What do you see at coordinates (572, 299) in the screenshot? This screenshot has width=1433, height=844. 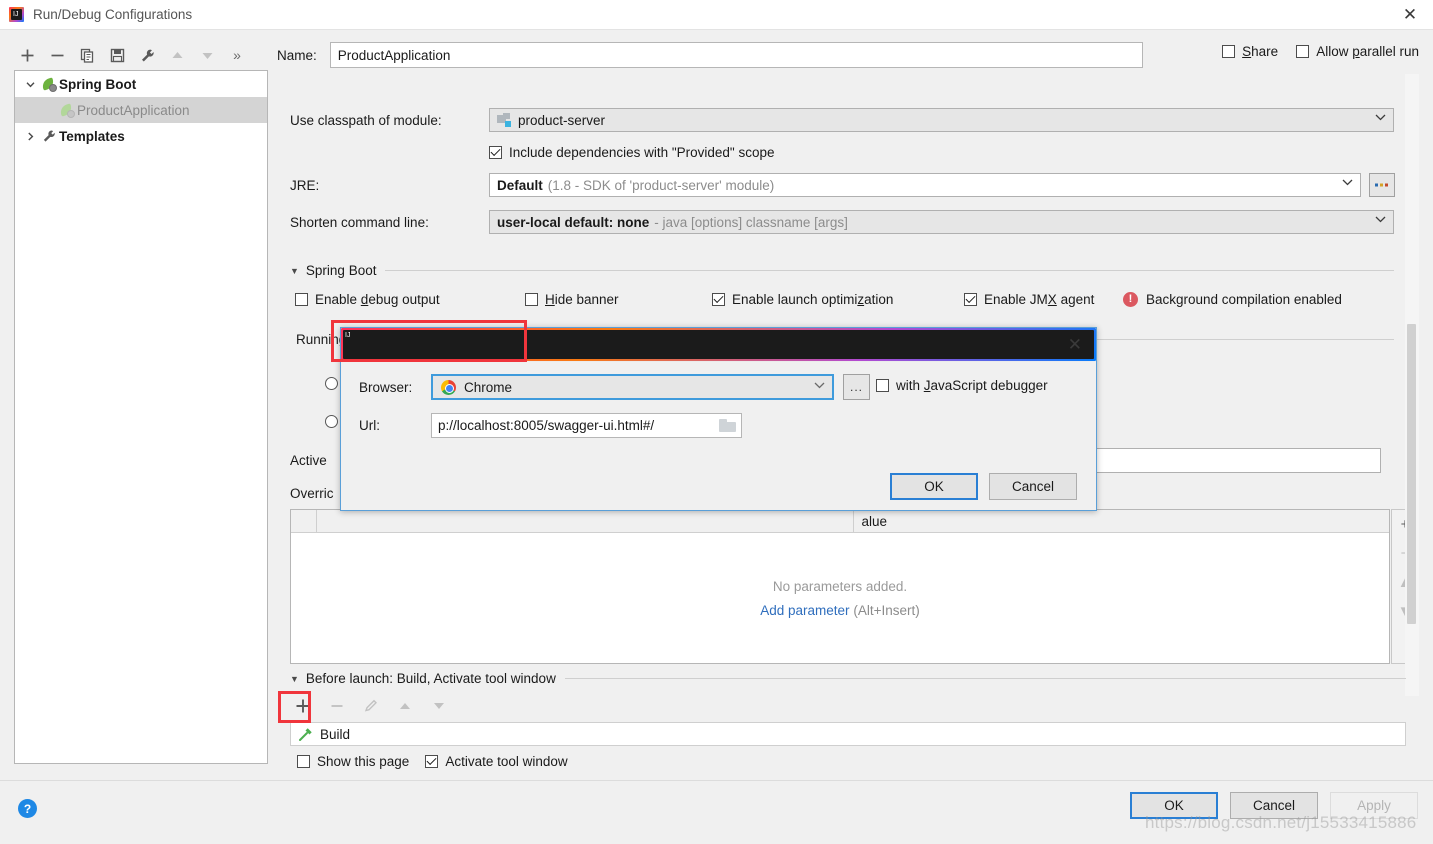 I see `hide-banner-checkbox: Hide banner` at bounding box center [572, 299].